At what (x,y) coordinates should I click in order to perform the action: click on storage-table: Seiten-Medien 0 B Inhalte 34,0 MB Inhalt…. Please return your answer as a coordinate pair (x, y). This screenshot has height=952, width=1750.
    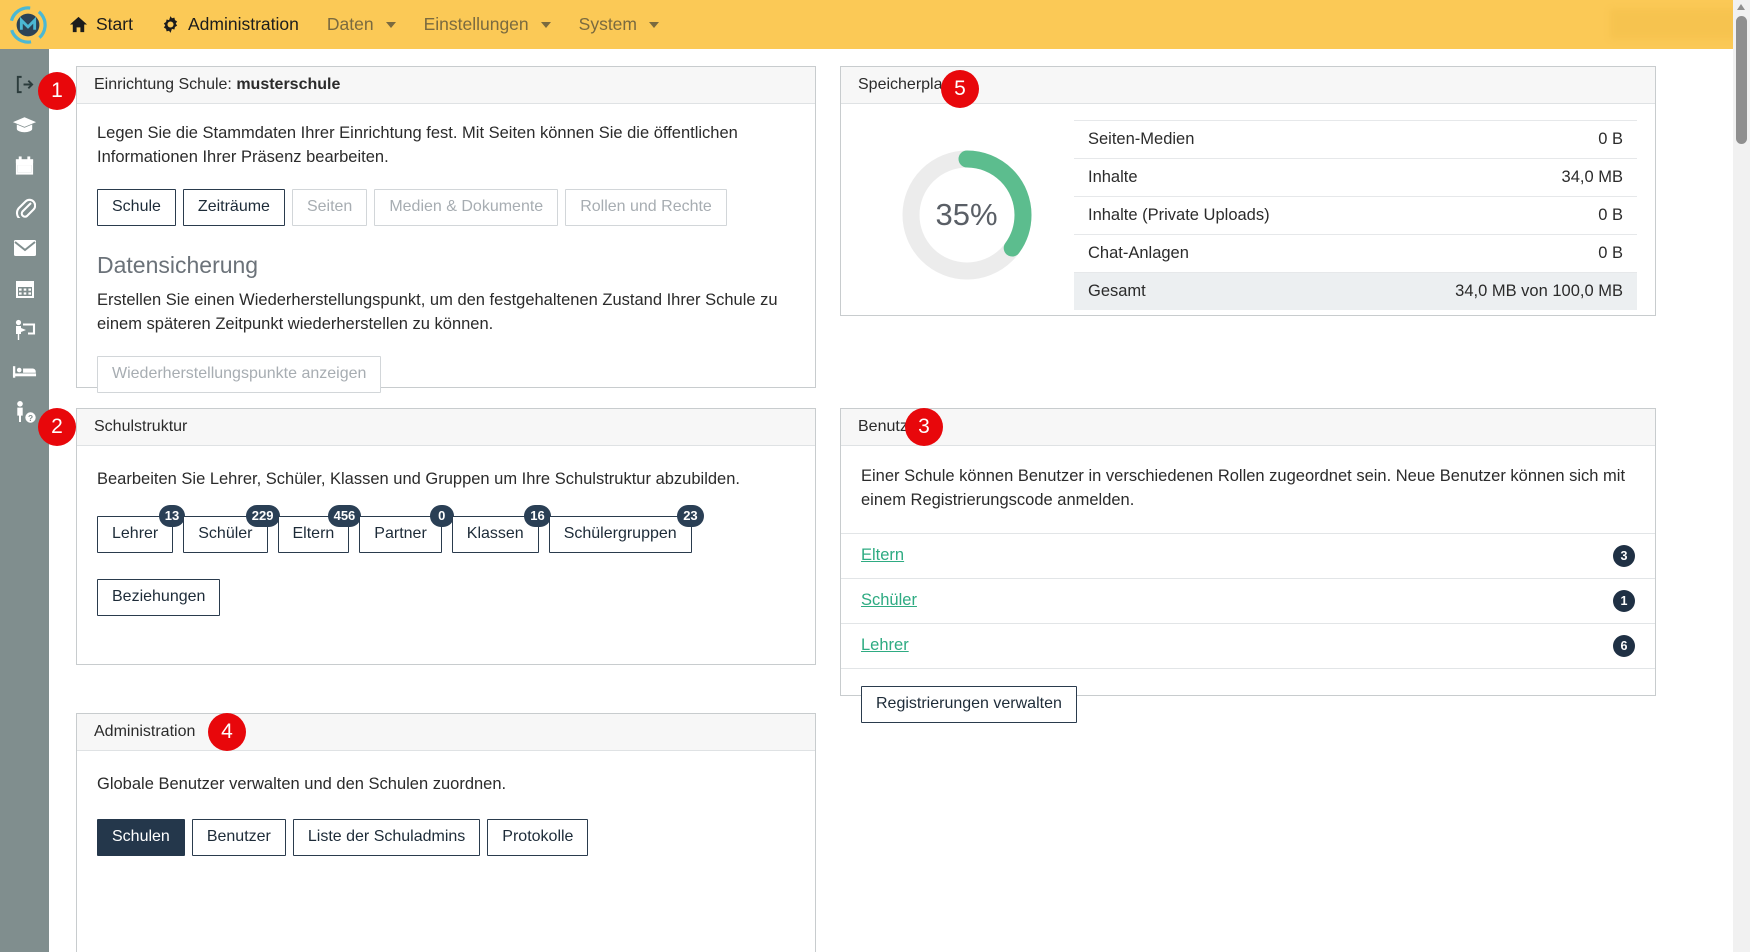
    Looking at the image, I should click on (1355, 215).